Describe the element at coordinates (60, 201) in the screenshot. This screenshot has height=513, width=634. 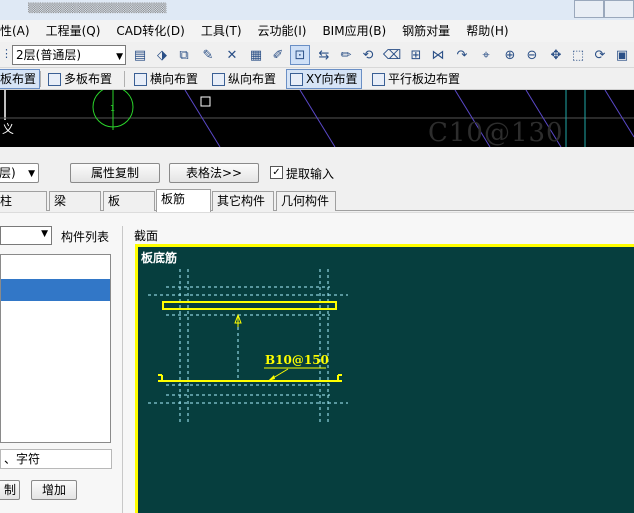
I see `tab-beam-label: 梁` at that location.